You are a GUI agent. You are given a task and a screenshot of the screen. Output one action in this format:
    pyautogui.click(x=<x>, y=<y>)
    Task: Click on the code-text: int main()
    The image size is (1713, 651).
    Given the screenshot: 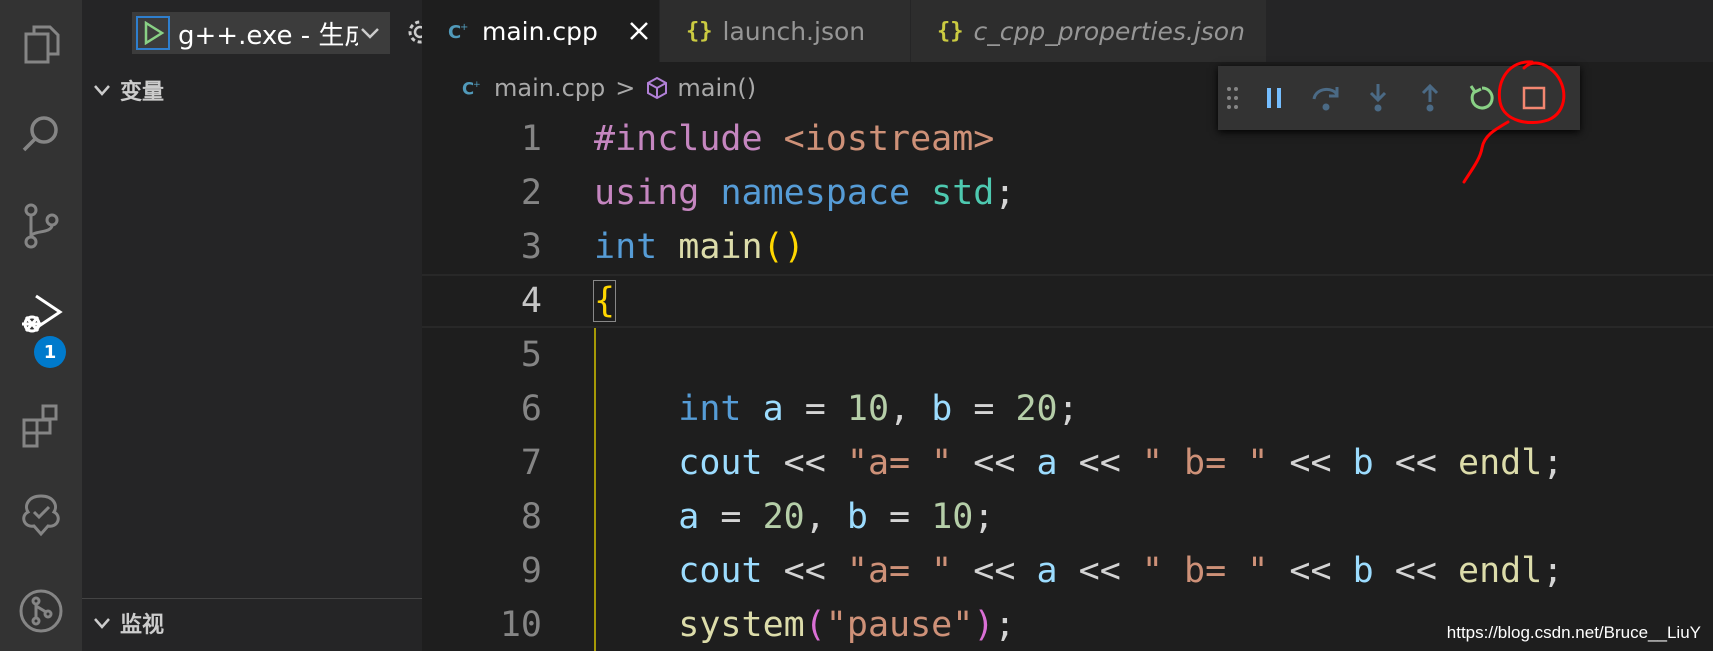 What is the action you would take?
    pyautogui.click(x=699, y=247)
    